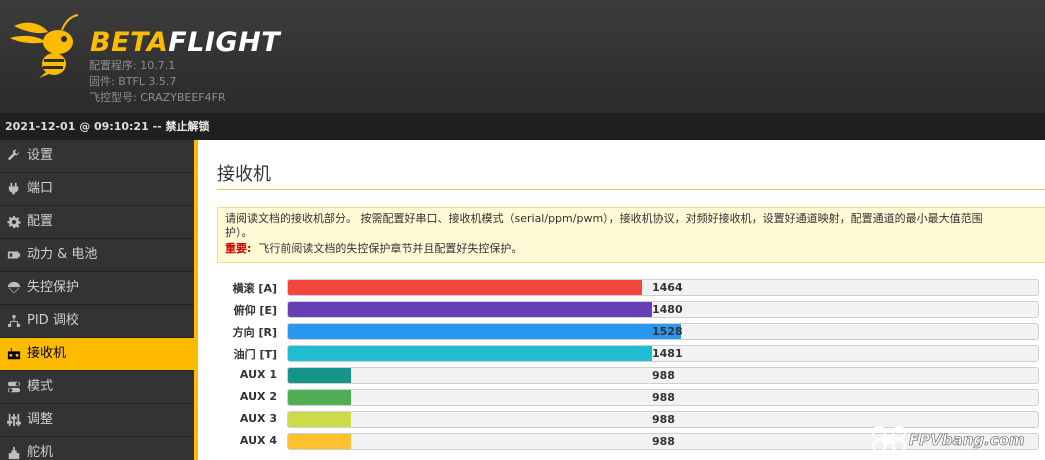 The image size is (1045, 460). I want to click on sidebar-item-label: 模式, so click(40, 386).